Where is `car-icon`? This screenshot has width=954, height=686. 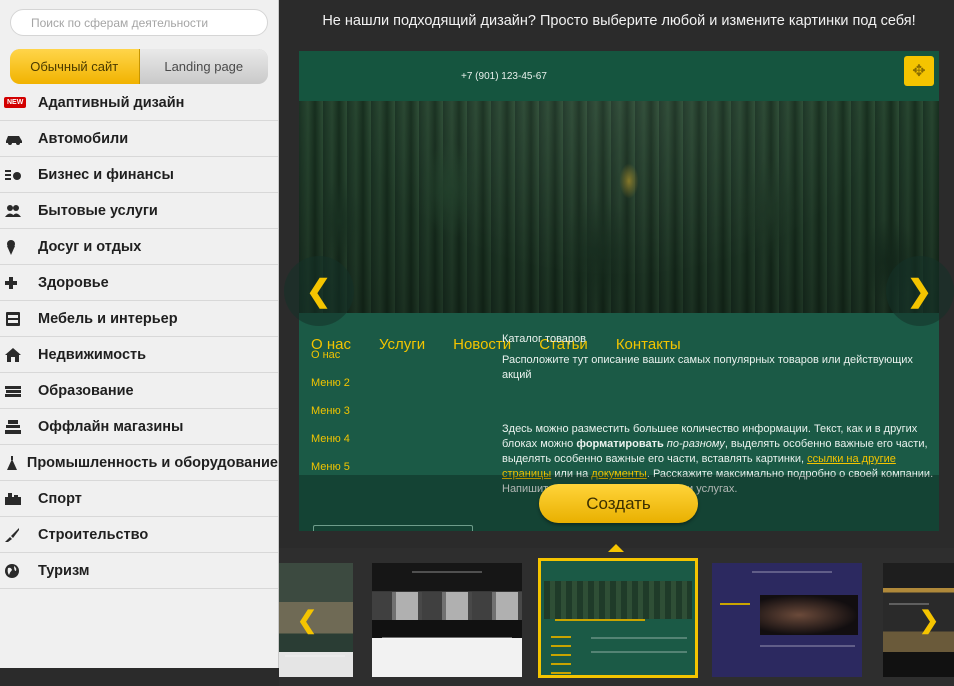 car-icon is located at coordinates (19, 139).